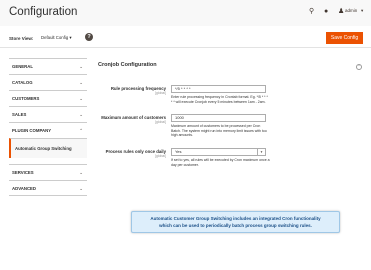 Image resolution: width=371 pixels, height=270 pixels. Describe the element at coordinates (21, 38) in the screenshot. I see `store-view-label: Store View:` at that location.